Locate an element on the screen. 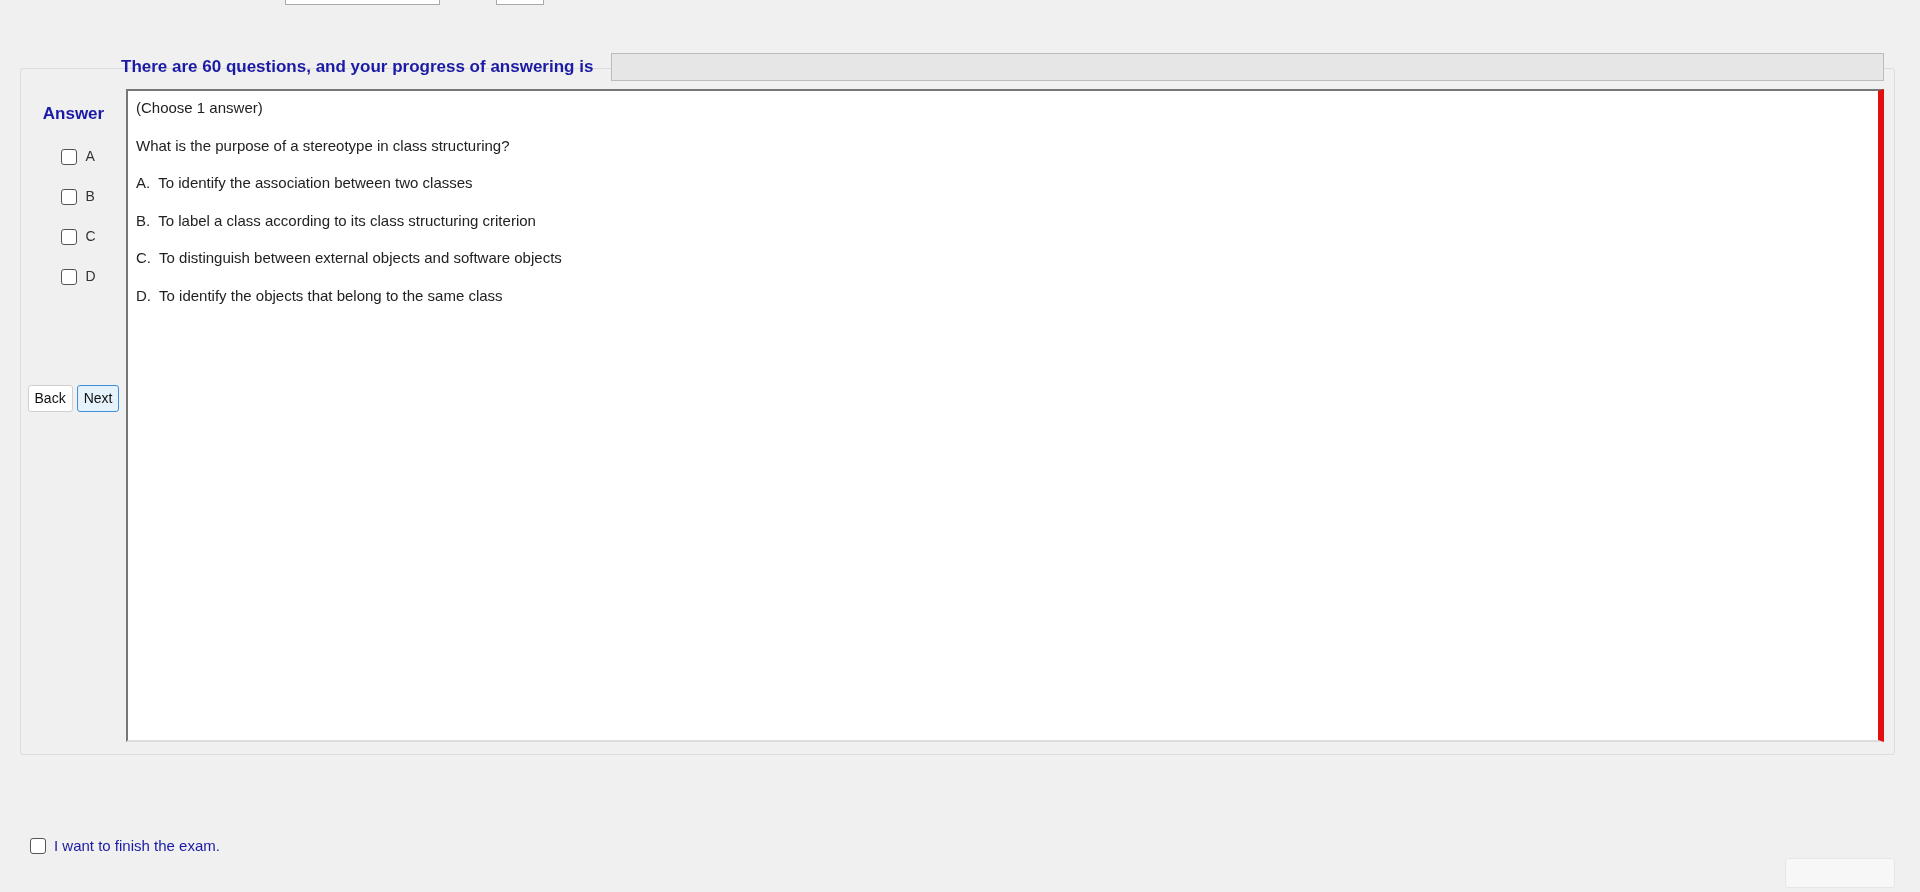 This screenshot has height=892, width=1920. instruction-text: (Choose 1 answer) is located at coordinates (199, 108).